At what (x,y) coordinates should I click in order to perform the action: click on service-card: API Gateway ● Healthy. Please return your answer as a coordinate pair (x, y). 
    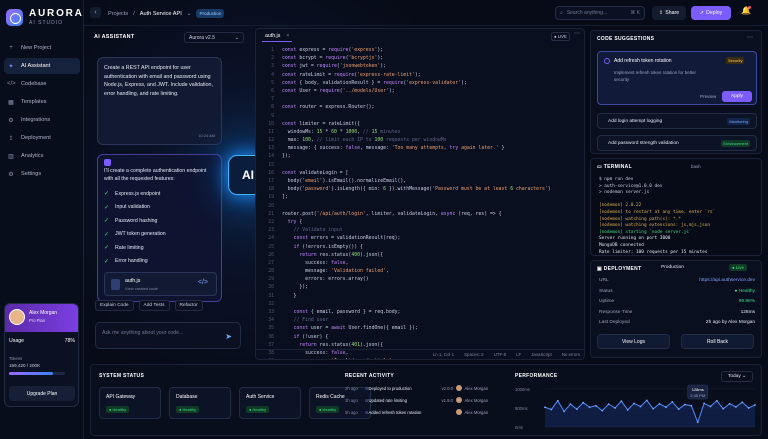
    Looking at the image, I should click on (130, 403).